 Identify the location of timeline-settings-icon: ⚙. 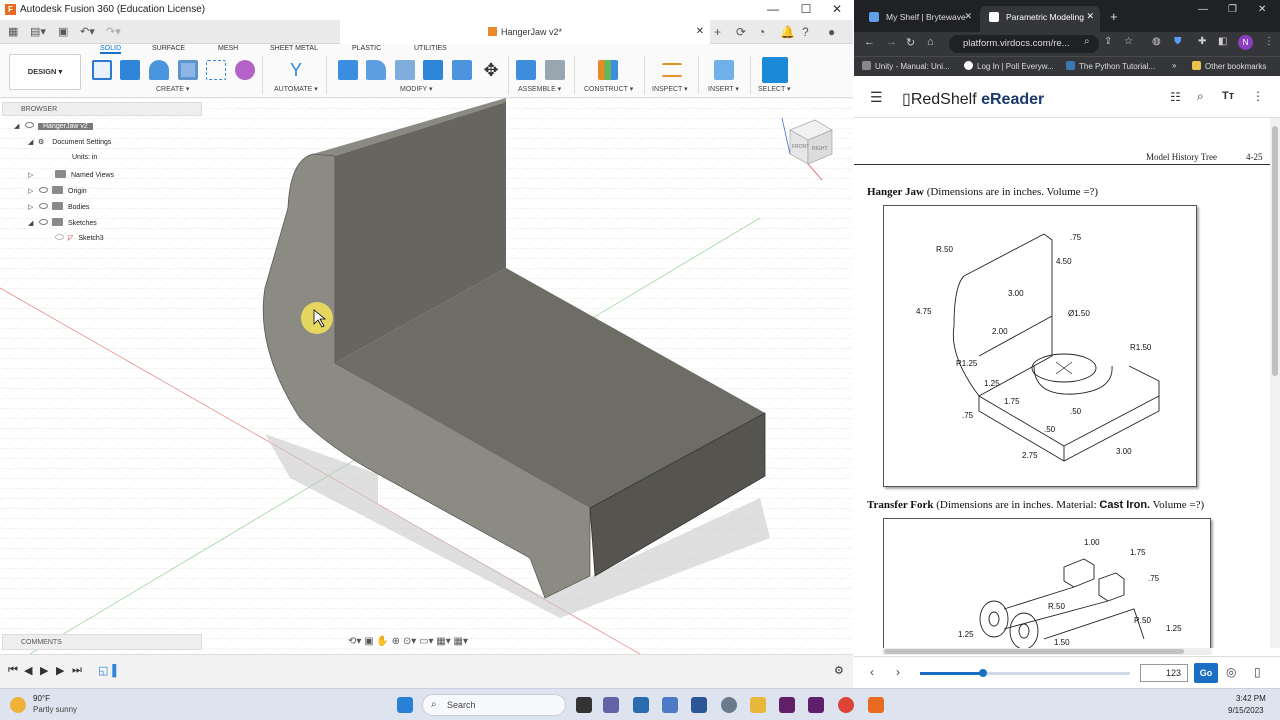
(839, 670).